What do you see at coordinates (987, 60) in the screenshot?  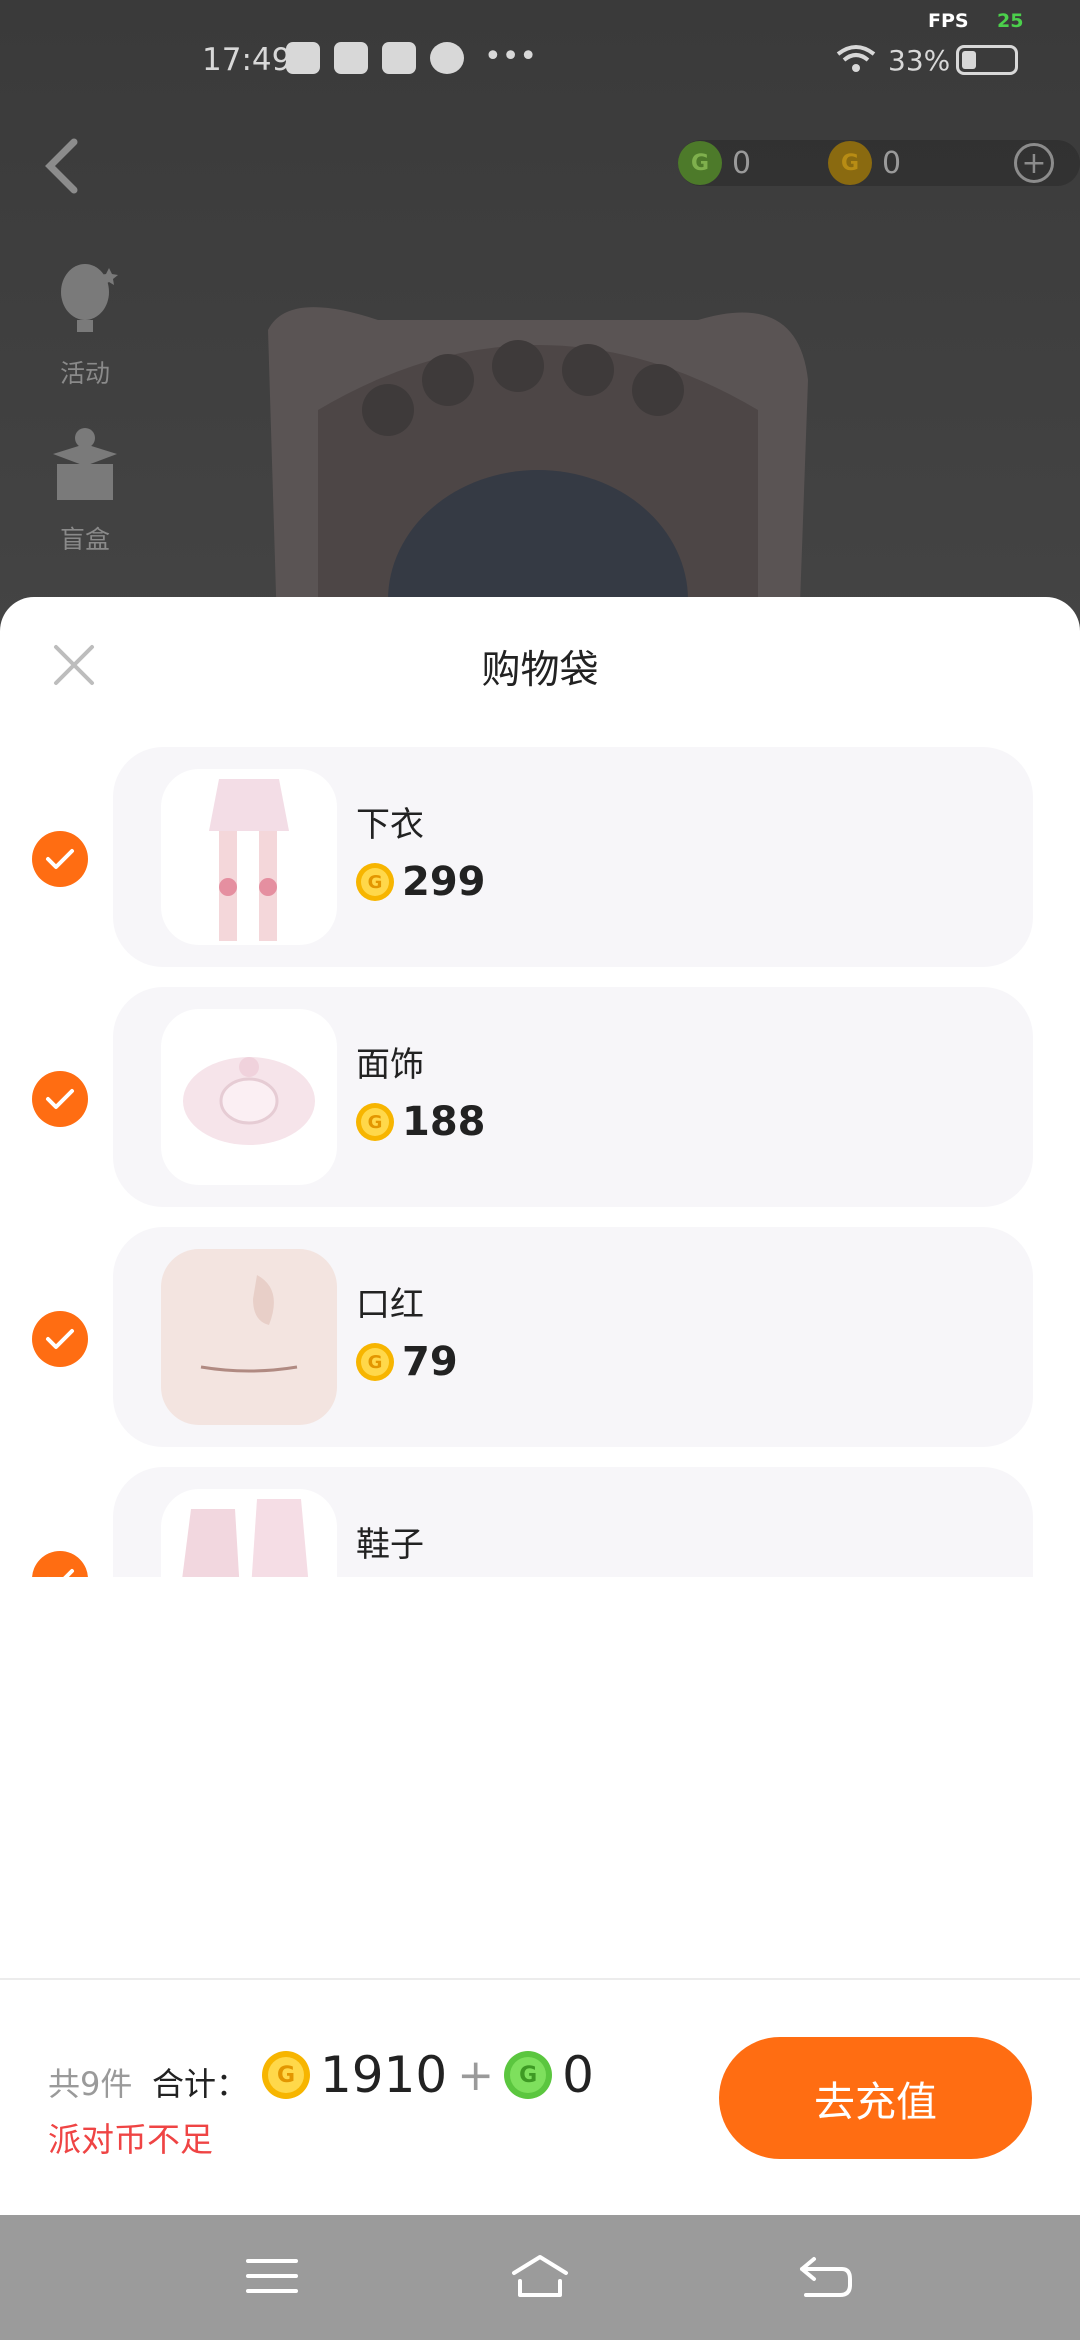 I see `battery-icon` at bounding box center [987, 60].